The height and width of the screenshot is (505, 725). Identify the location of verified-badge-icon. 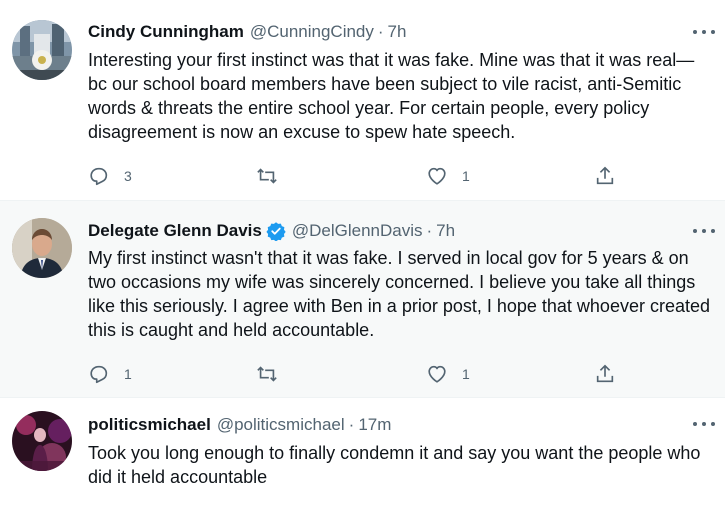
(276, 231).